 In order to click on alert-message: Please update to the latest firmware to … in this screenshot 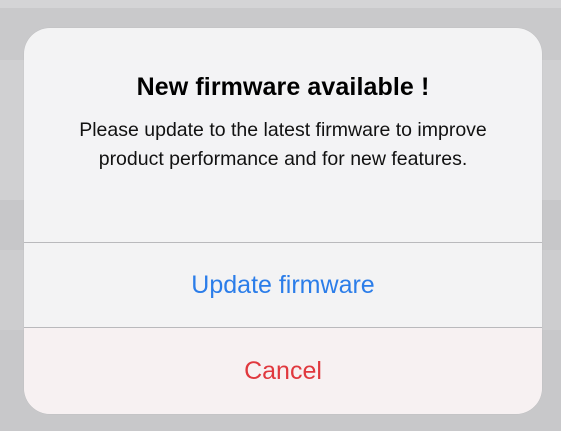, I will do `click(283, 144)`.